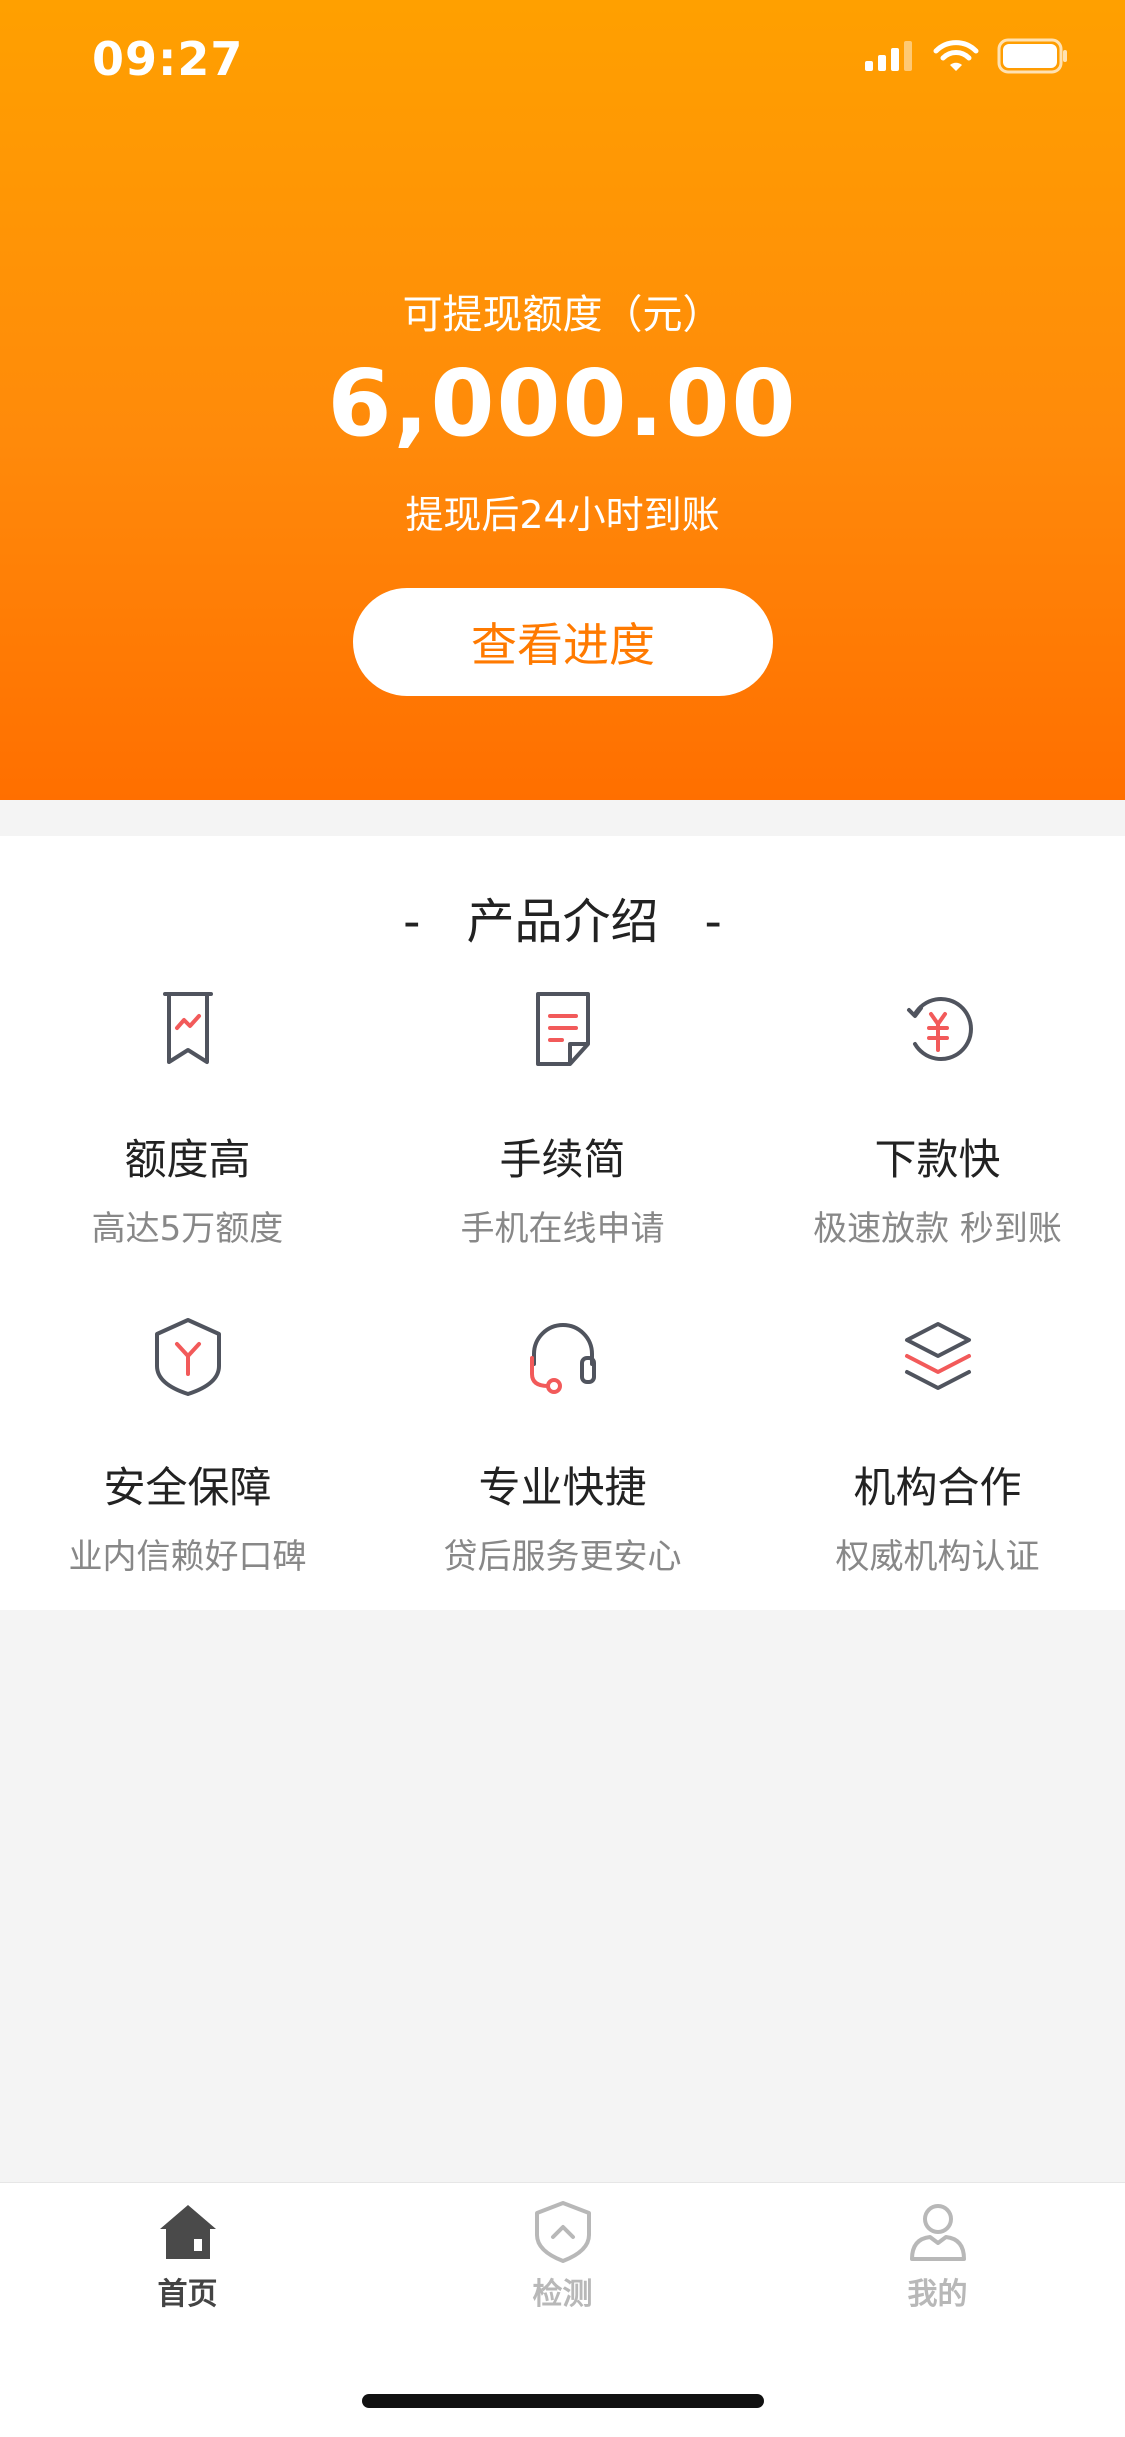 The height and width of the screenshot is (2437, 1125). Describe the element at coordinates (562, 515) in the screenshot. I see `arrival-note: 提现后24小时到账` at that location.